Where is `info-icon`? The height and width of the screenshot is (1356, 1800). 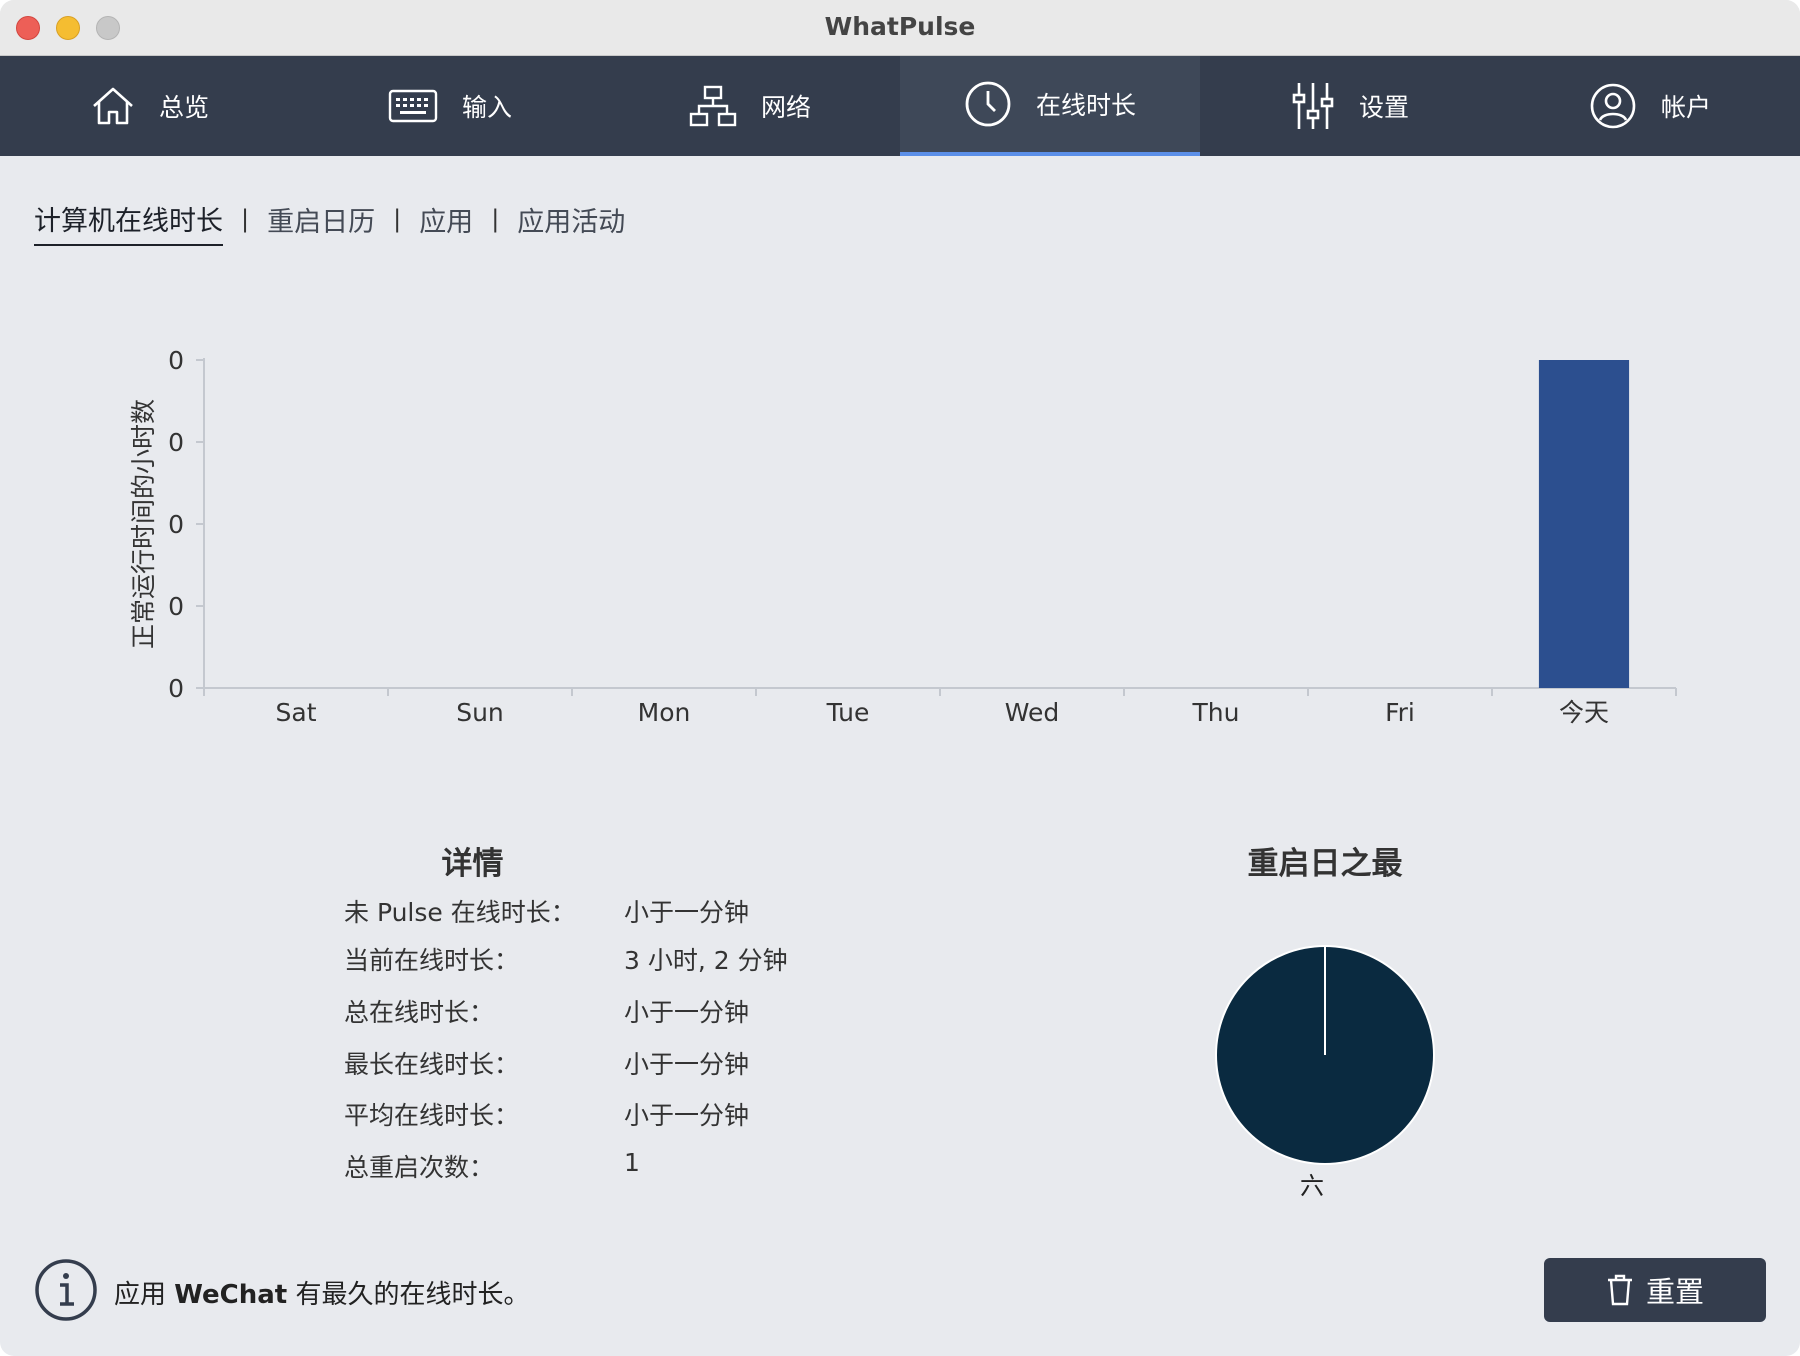 info-icon is located at coordinates (66, 1290).